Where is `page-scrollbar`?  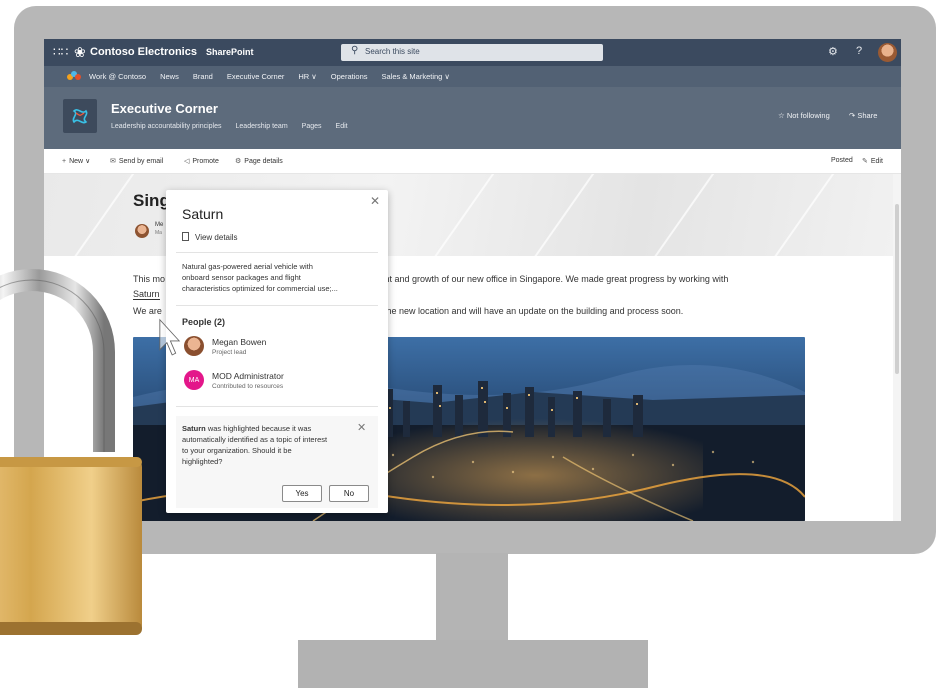 page-scrollbar is located at coordinates (897, 347).